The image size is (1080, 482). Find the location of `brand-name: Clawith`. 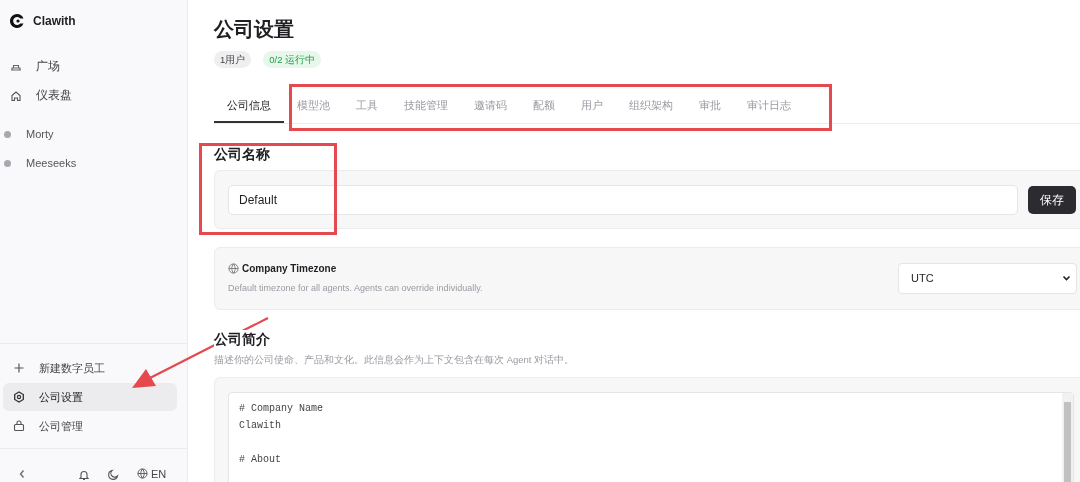

brand-name: Clawith is located at coordinates (54, 21).